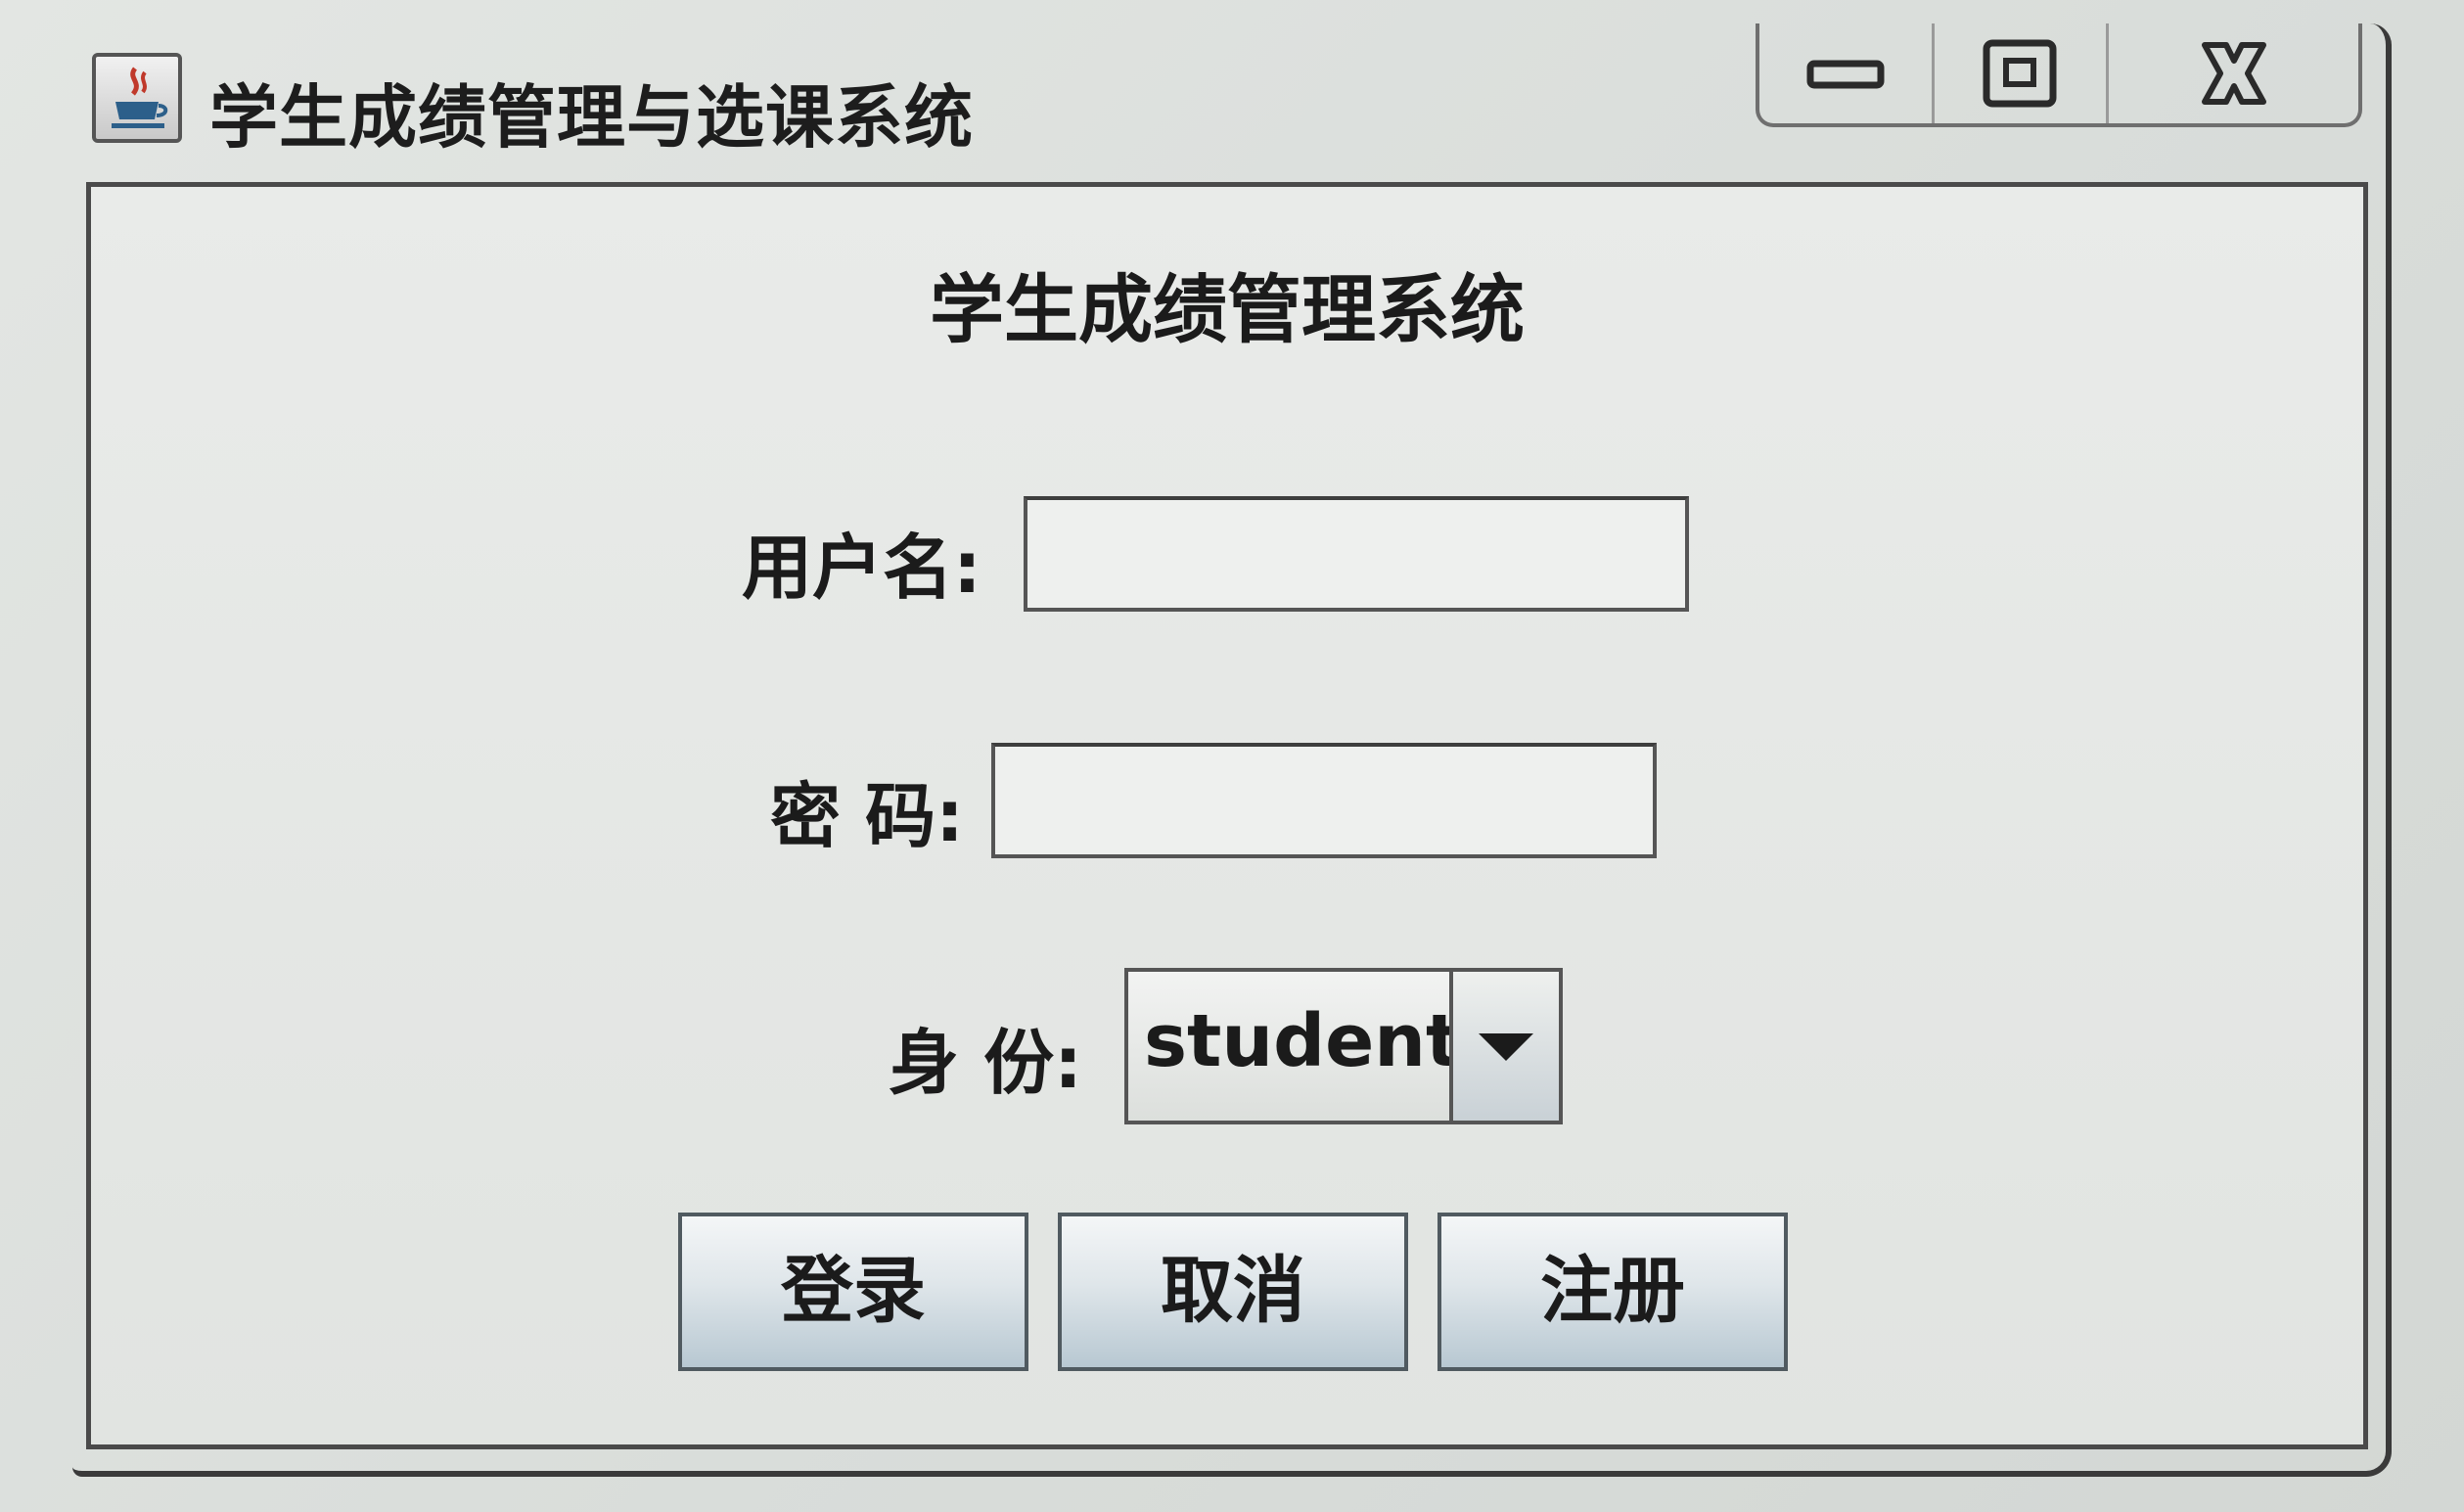  What do you see at coordinates (986, 1063) in the screenshot?
I see `role-label: 身 份:` at bounding box center [986, 1063].